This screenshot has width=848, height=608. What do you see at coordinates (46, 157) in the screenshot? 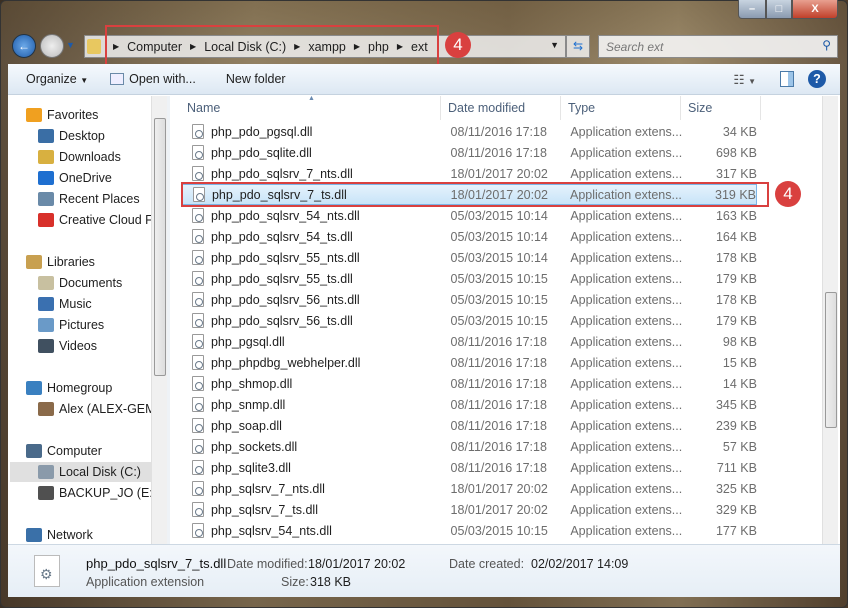
I see `downloads-icon` at bounding box center [46, 157].